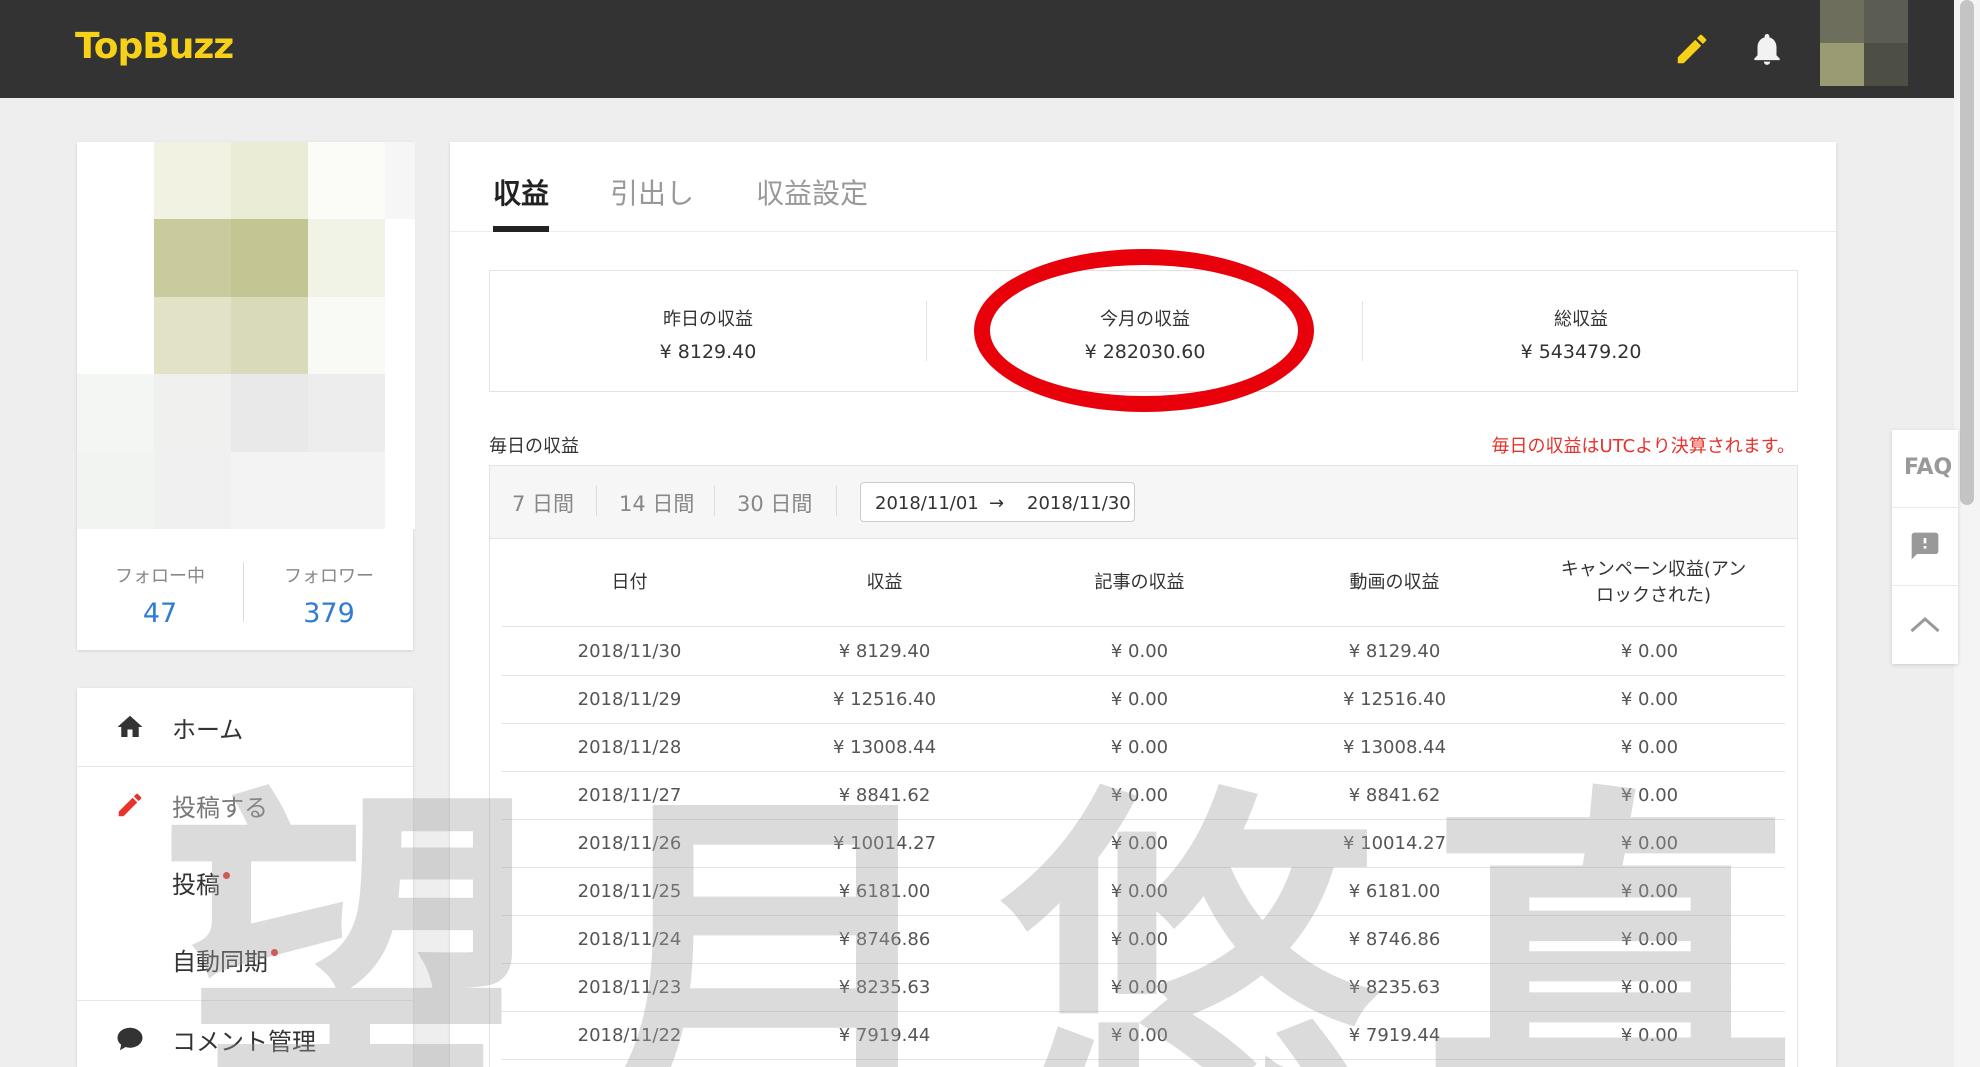 The image size is (1980, 1067). I want to click on following-stat: フォロー中 47, so click(160, 595).